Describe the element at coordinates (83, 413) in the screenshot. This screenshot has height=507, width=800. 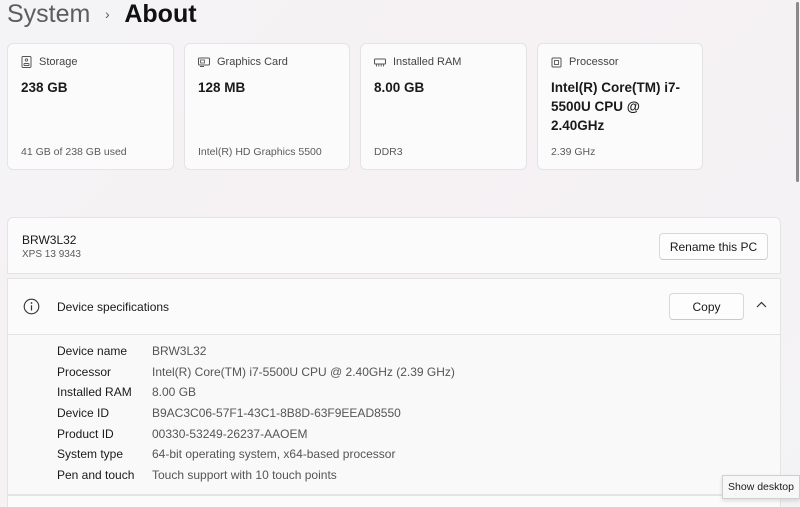
I see `spec-label: Device ID` at that location.